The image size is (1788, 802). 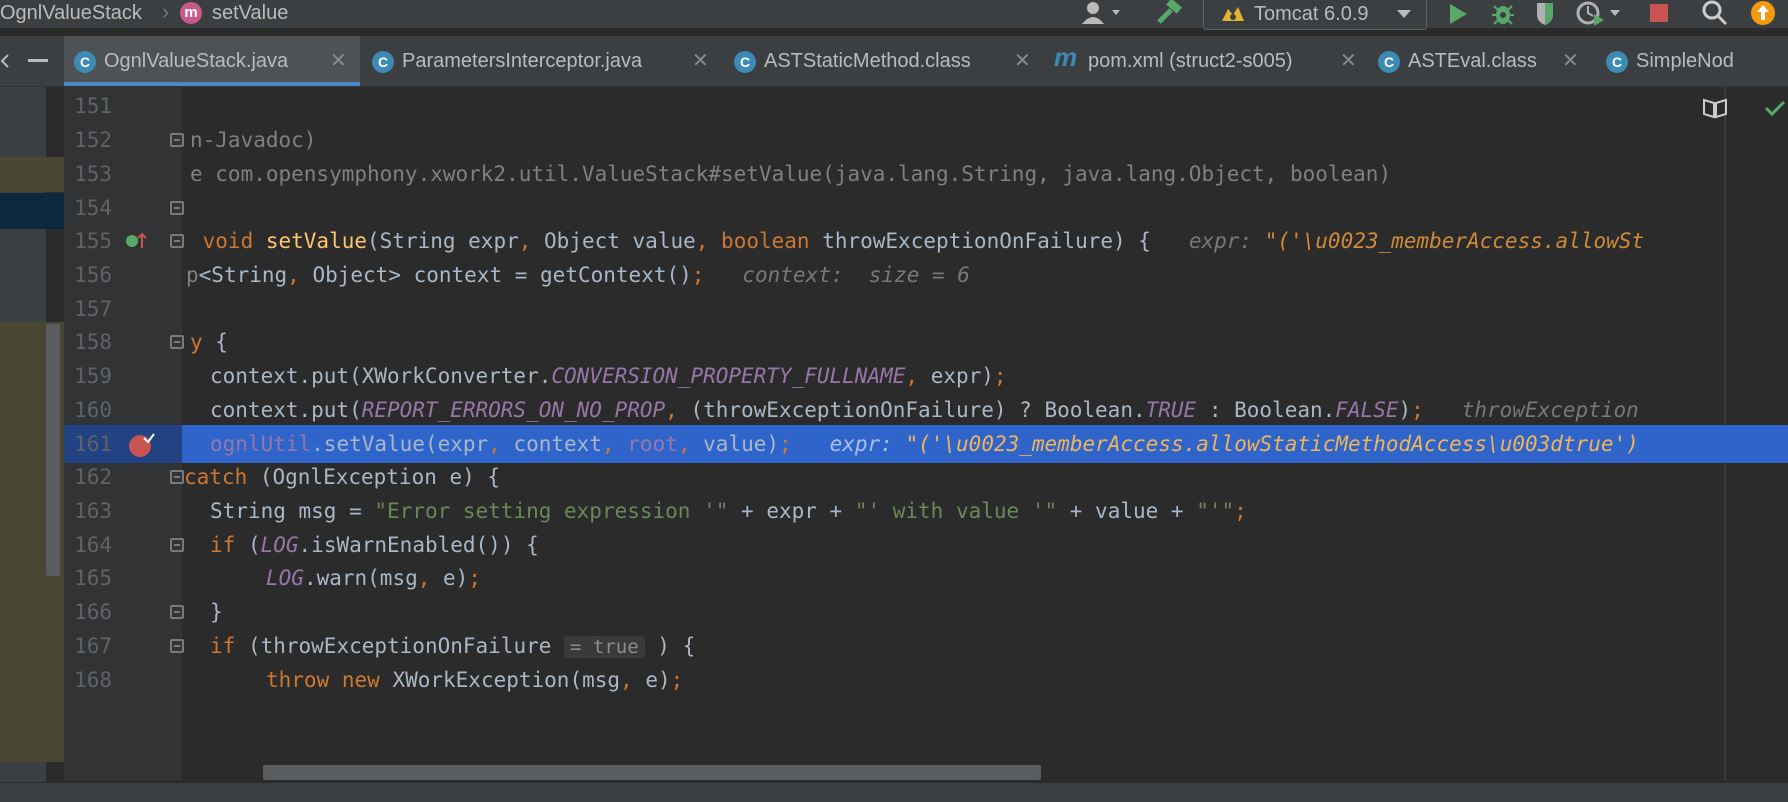 I want to click on line-number: 152, so click(x=93, y=140).